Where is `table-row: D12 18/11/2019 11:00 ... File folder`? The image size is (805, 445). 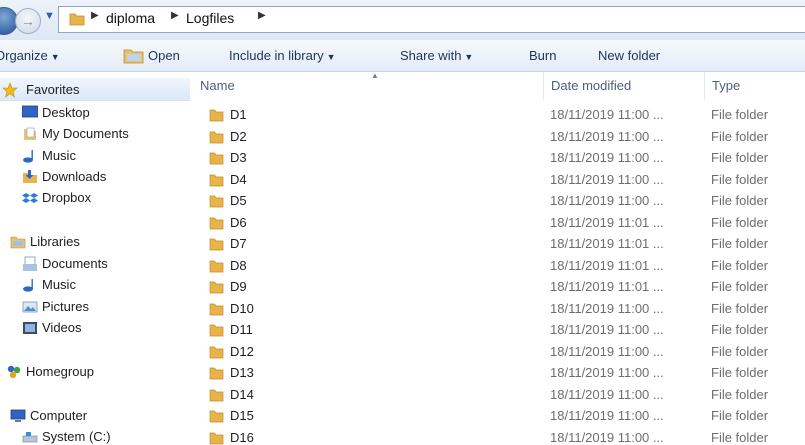
table-row: D12 18/11/2019 11:00 ... File folder is located at coordinates (498, 351).